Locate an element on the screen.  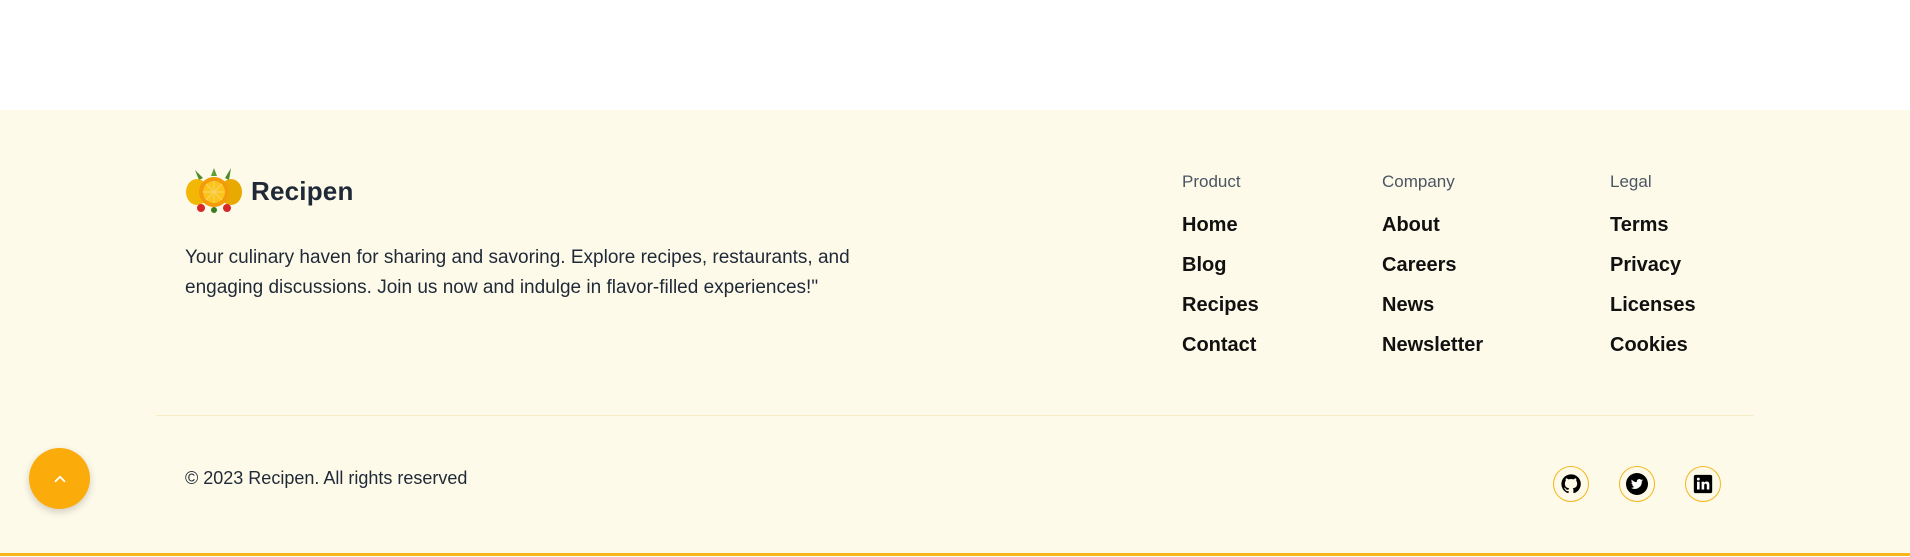
copyright-text: © 2023 Recipen. All rights reserved is located at coordinates (326, 478).